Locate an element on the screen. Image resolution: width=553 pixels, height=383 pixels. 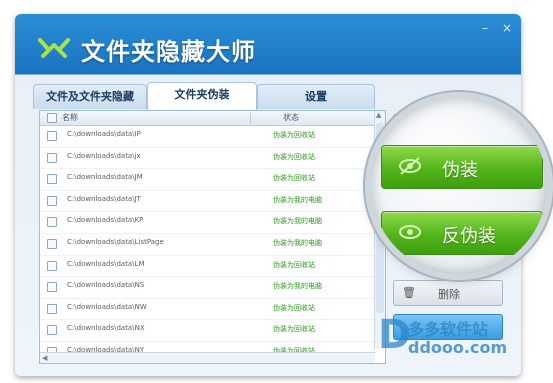
table-row: C:\downloads\data\JM 伪装为回收站 is located at coordinates (212, 180).